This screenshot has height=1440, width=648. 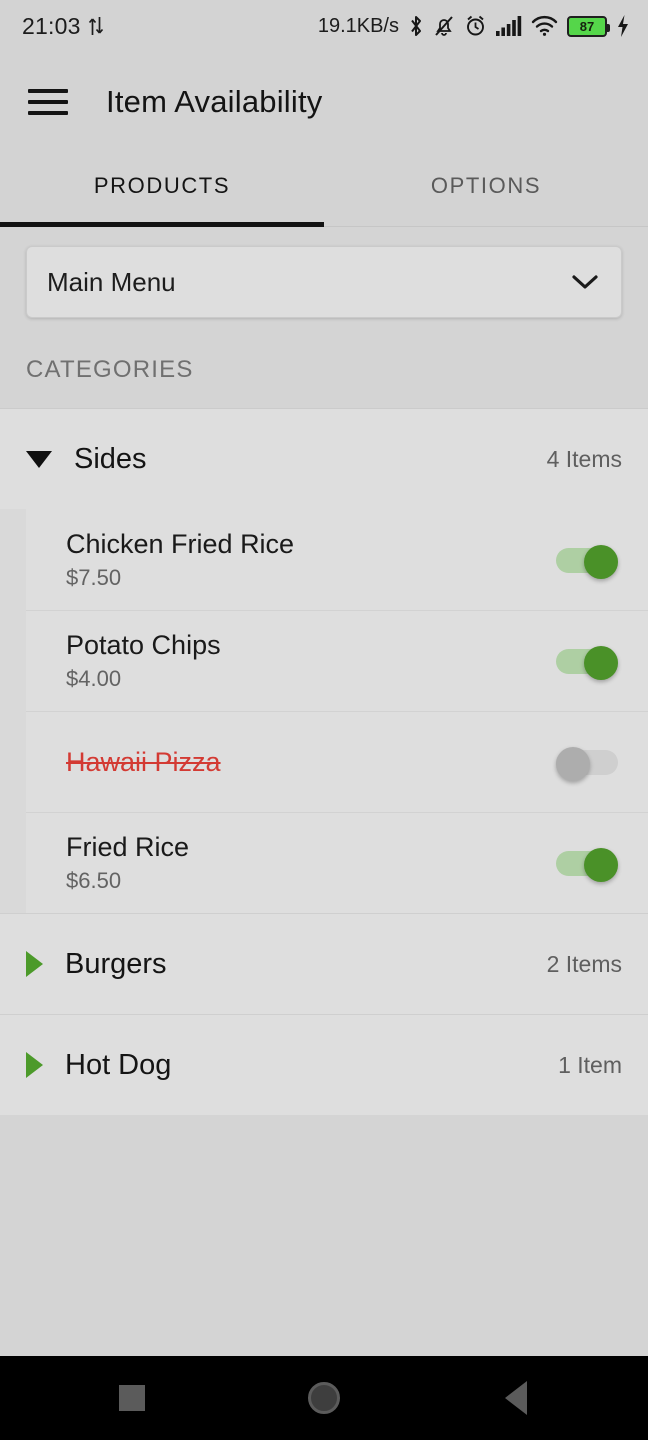 I want to click on cellular-signal-icon, so click(x=509, y=26).